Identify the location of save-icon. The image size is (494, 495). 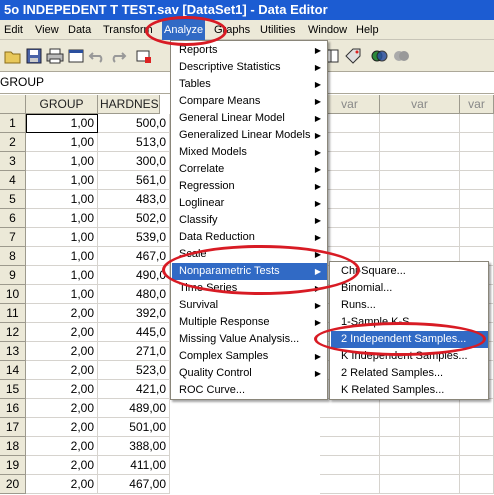
(34, 56).